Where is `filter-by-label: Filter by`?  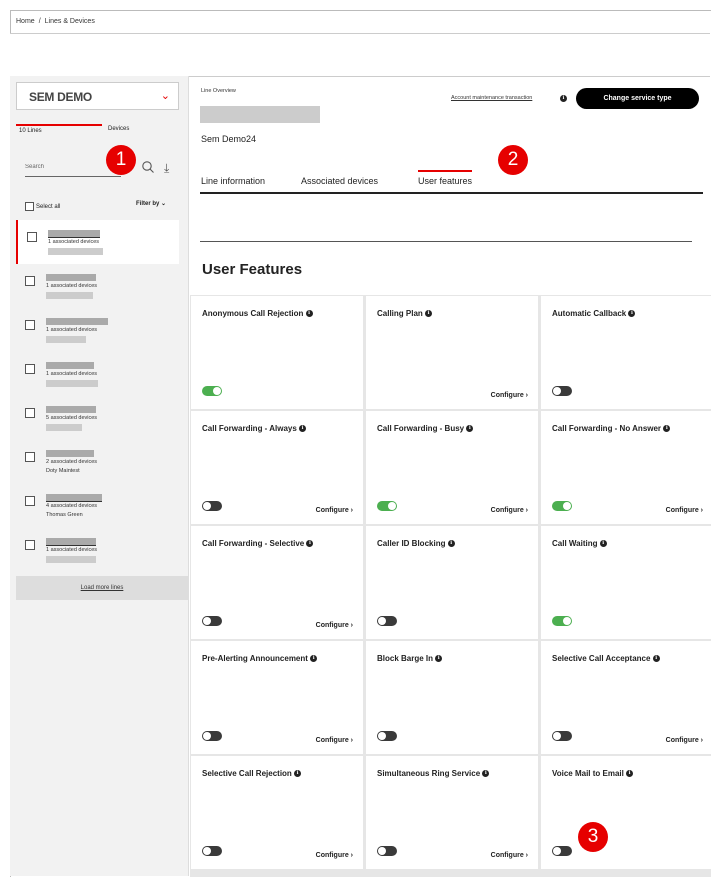
filter-by-label: Filter by is located at coordinates (148, 204).